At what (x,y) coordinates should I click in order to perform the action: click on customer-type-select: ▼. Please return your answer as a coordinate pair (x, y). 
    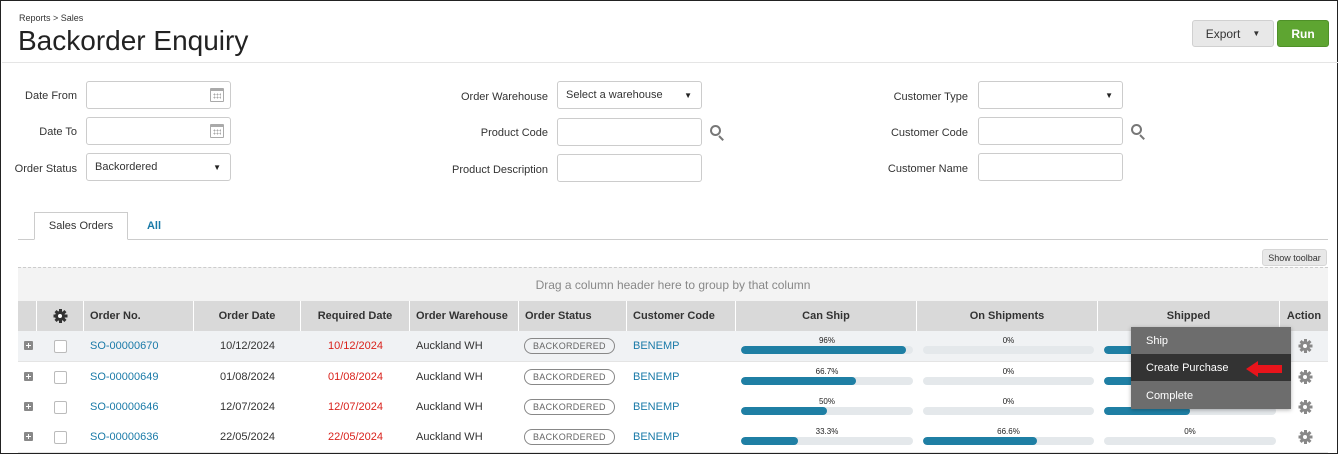
    Looking at the image, I should click on (1050, 95).